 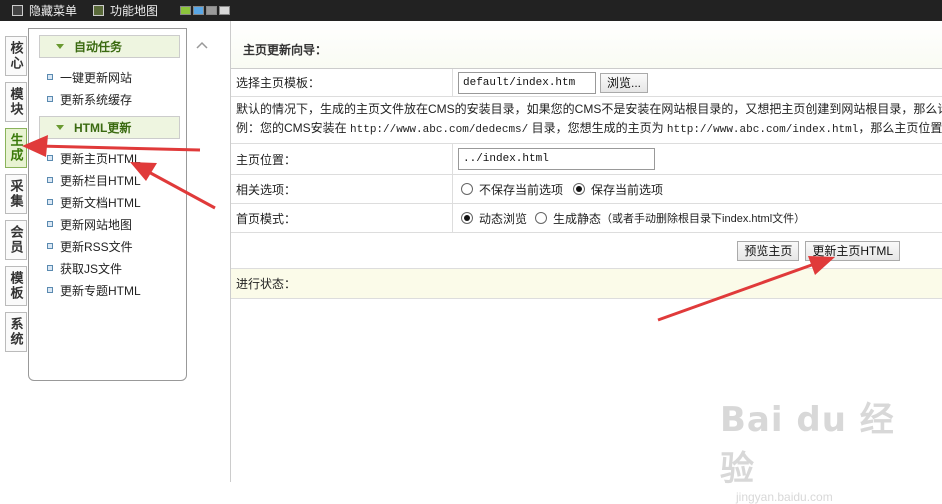 I want to click on note-text: 例：您的CMS安装在, so click(x=293, y=128).